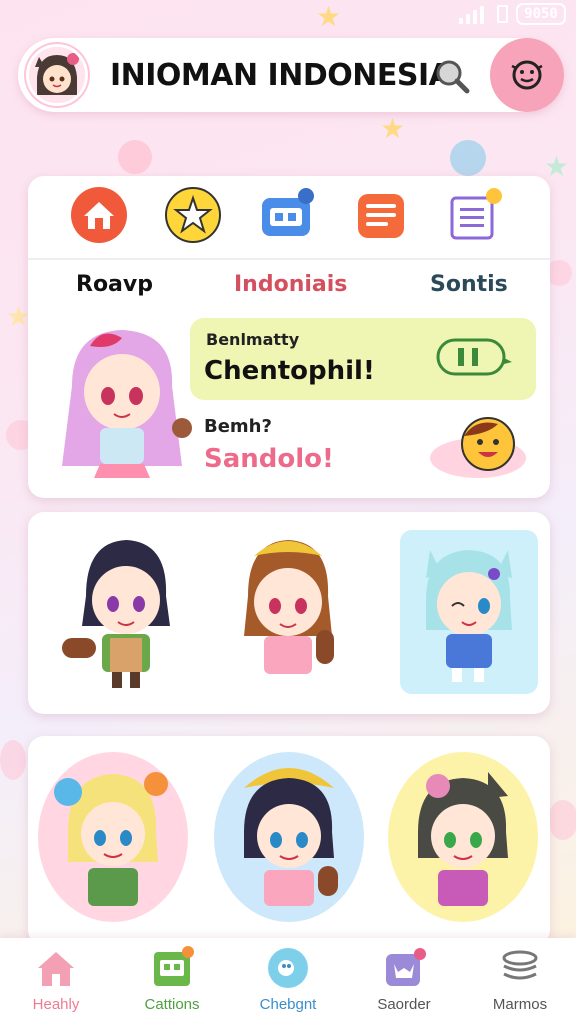 The height and width of the screenshot is (1024, 576). What do you see at coordinates (469, 616) in the screenshot?
I see `cat-ear-character` at bounding box center [469, 616].